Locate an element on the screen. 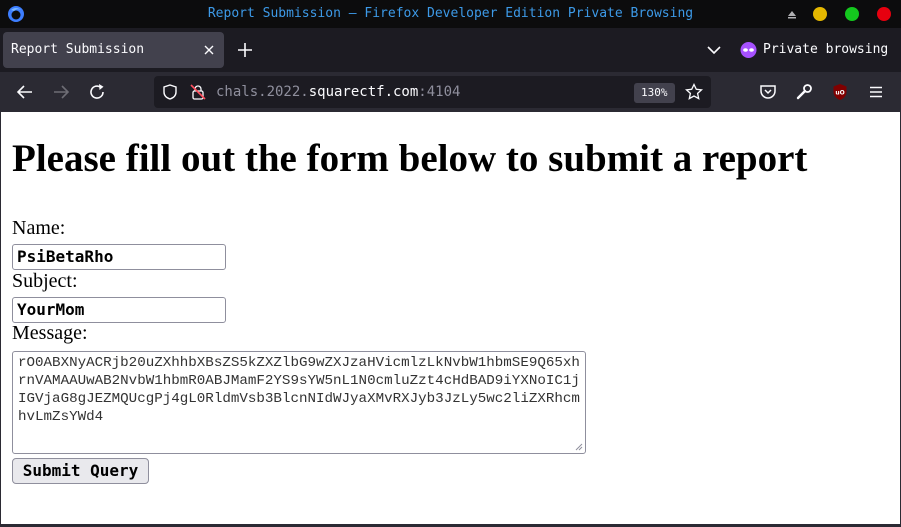 This screenshot has width=901, height=527. bookmark-star-icon is located at coordinates (694, 92).